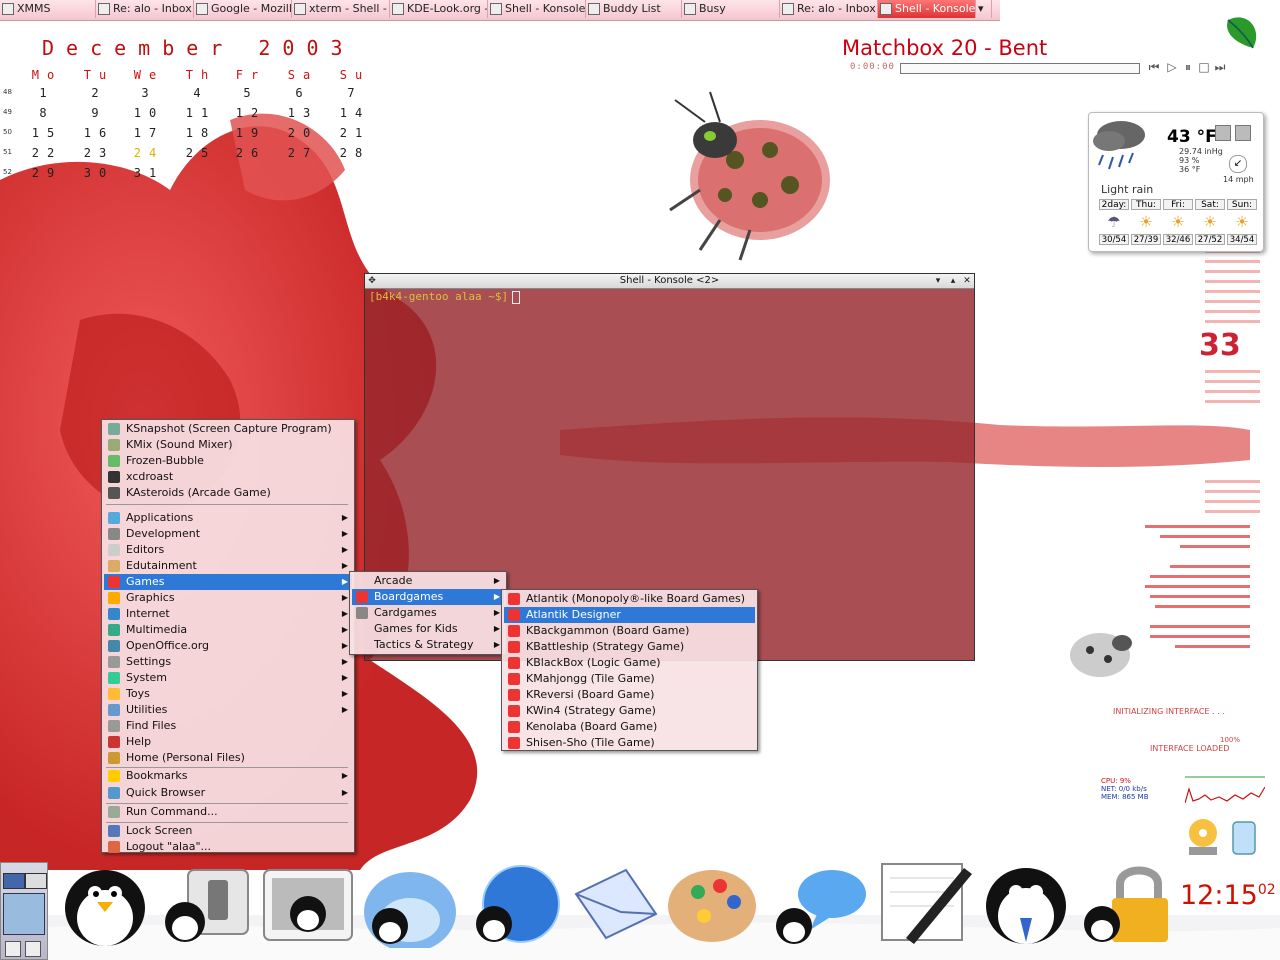 The height and width of the screenshot is (960, 1280). Describe the element at coordinates (201, 153) in the screenshot. I see `calendar-day: 25` at that location.